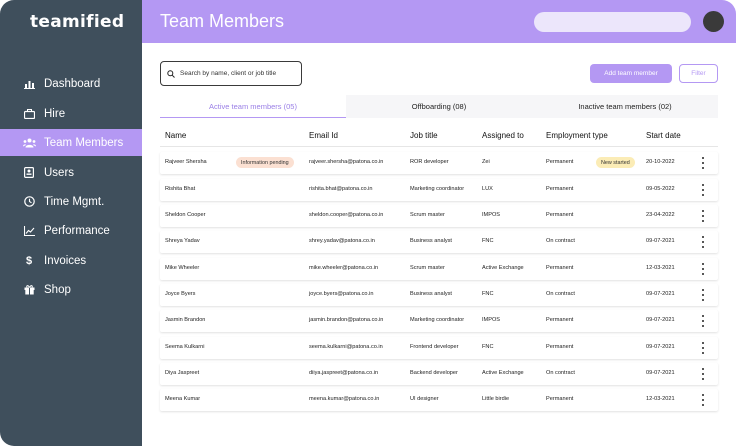 The height and width of the screenshot is (446, 736). What do you see at coordinates (439, 106) in the screenshot?
I see `tab-offboarding: Offboarding (08)` at bounding box center [439, 106].